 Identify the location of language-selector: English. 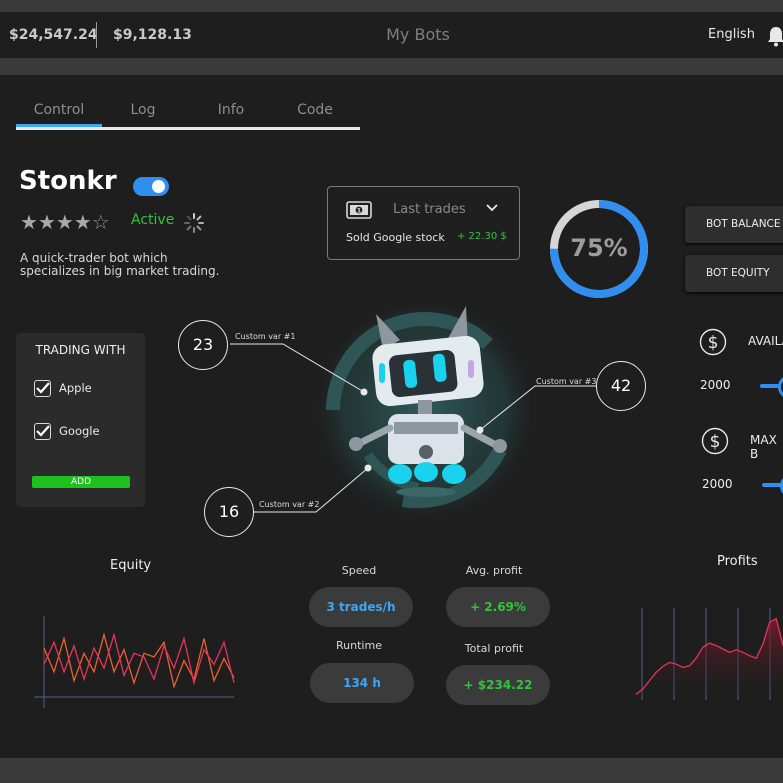
(731, 35).